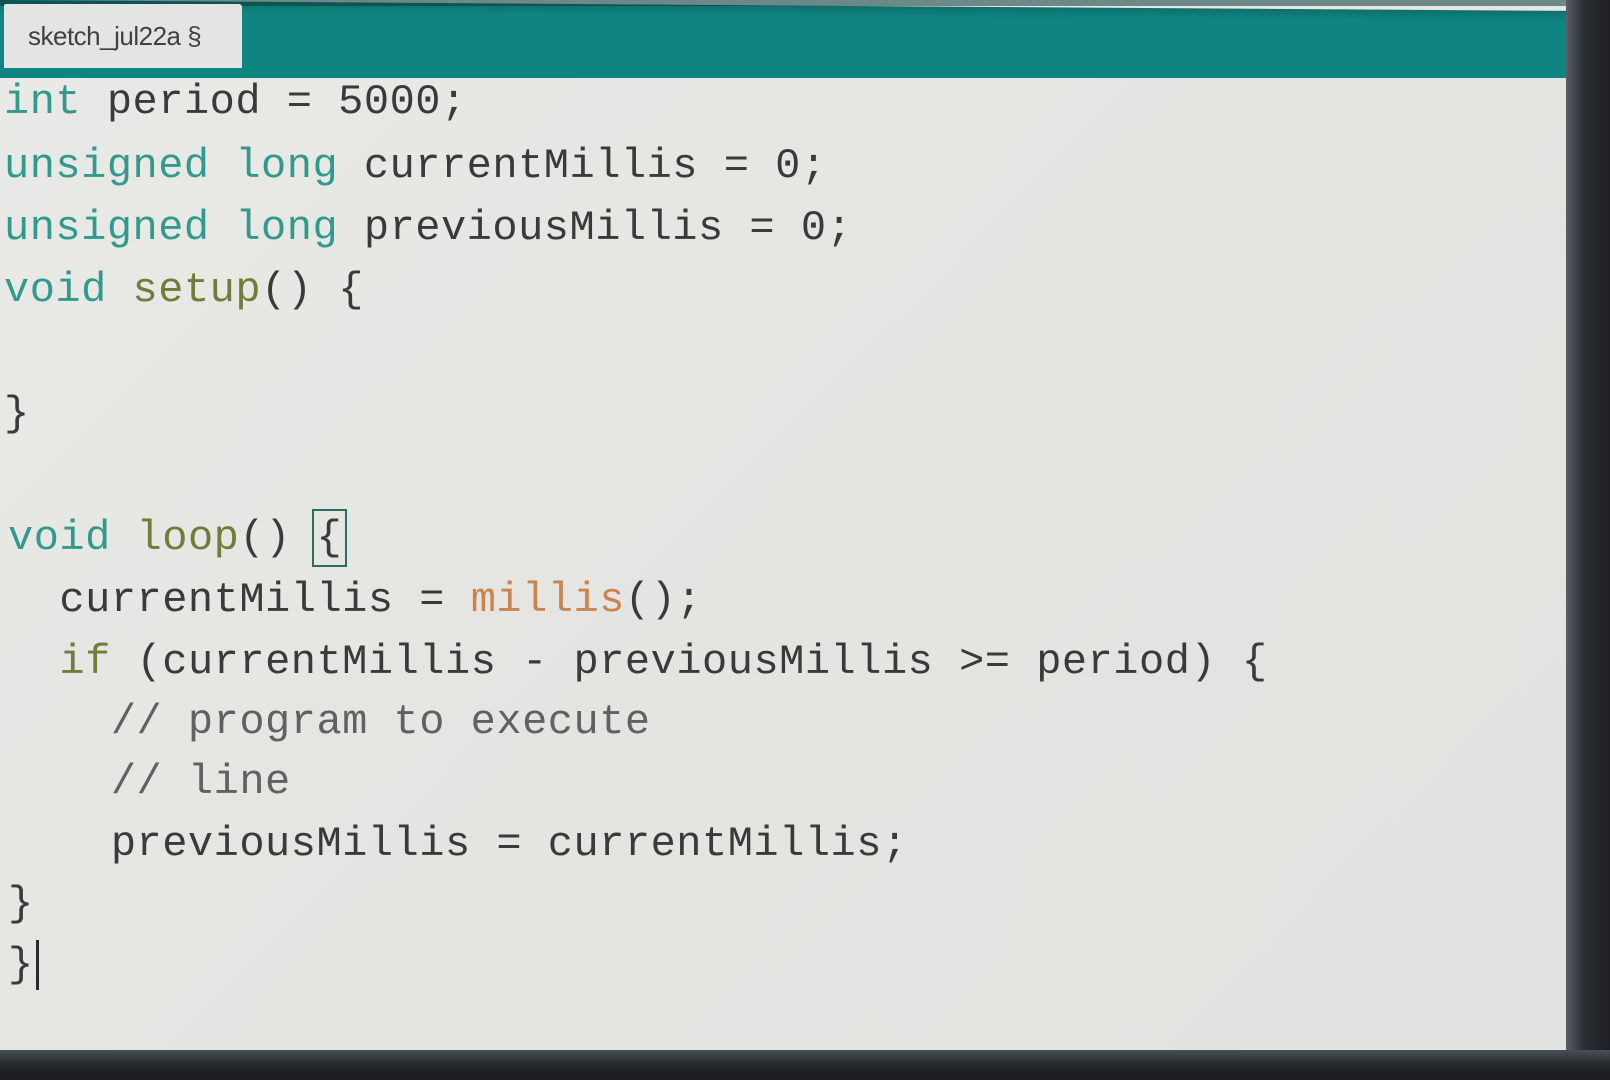 Image resolution: width=1610 pixels, height=1080 pixels. I want to click on matched-bracket: {, so click(329, 538).